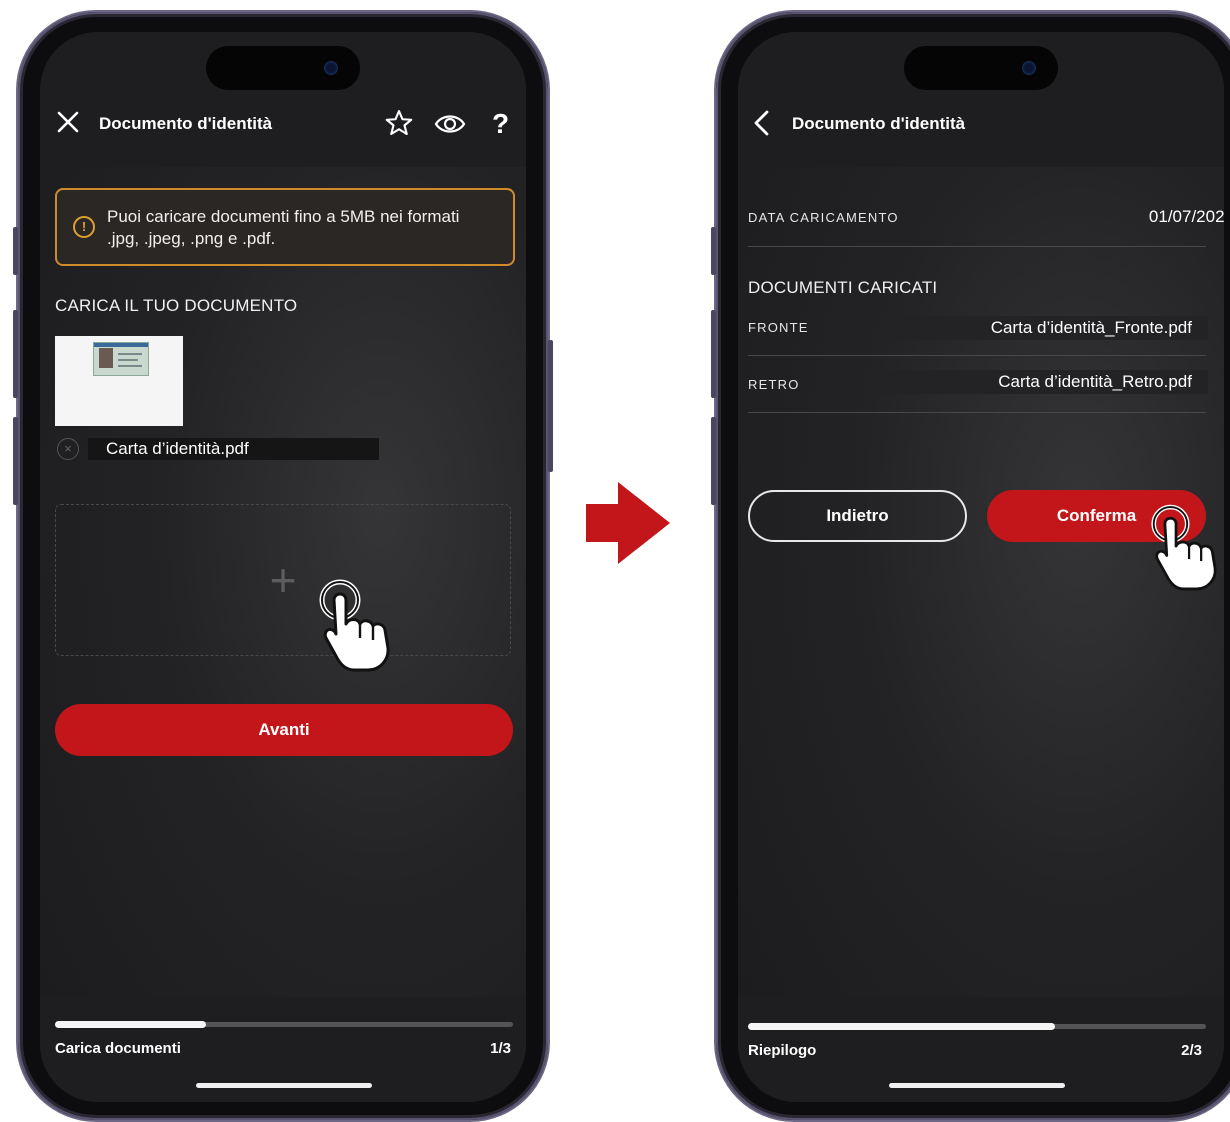 The image size is (1230, 1122). I want to click on bottom-bar: Riepilogo 2/3, so click(981, 1049).